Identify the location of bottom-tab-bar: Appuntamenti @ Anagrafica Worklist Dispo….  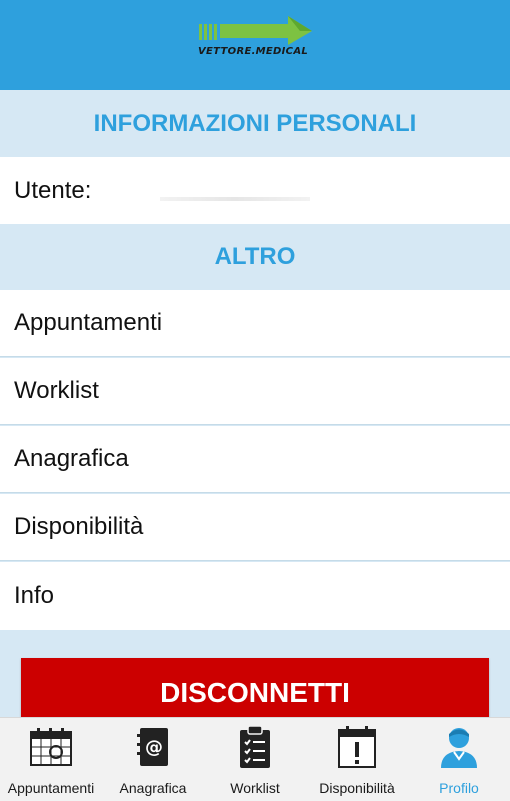
(255, 759).